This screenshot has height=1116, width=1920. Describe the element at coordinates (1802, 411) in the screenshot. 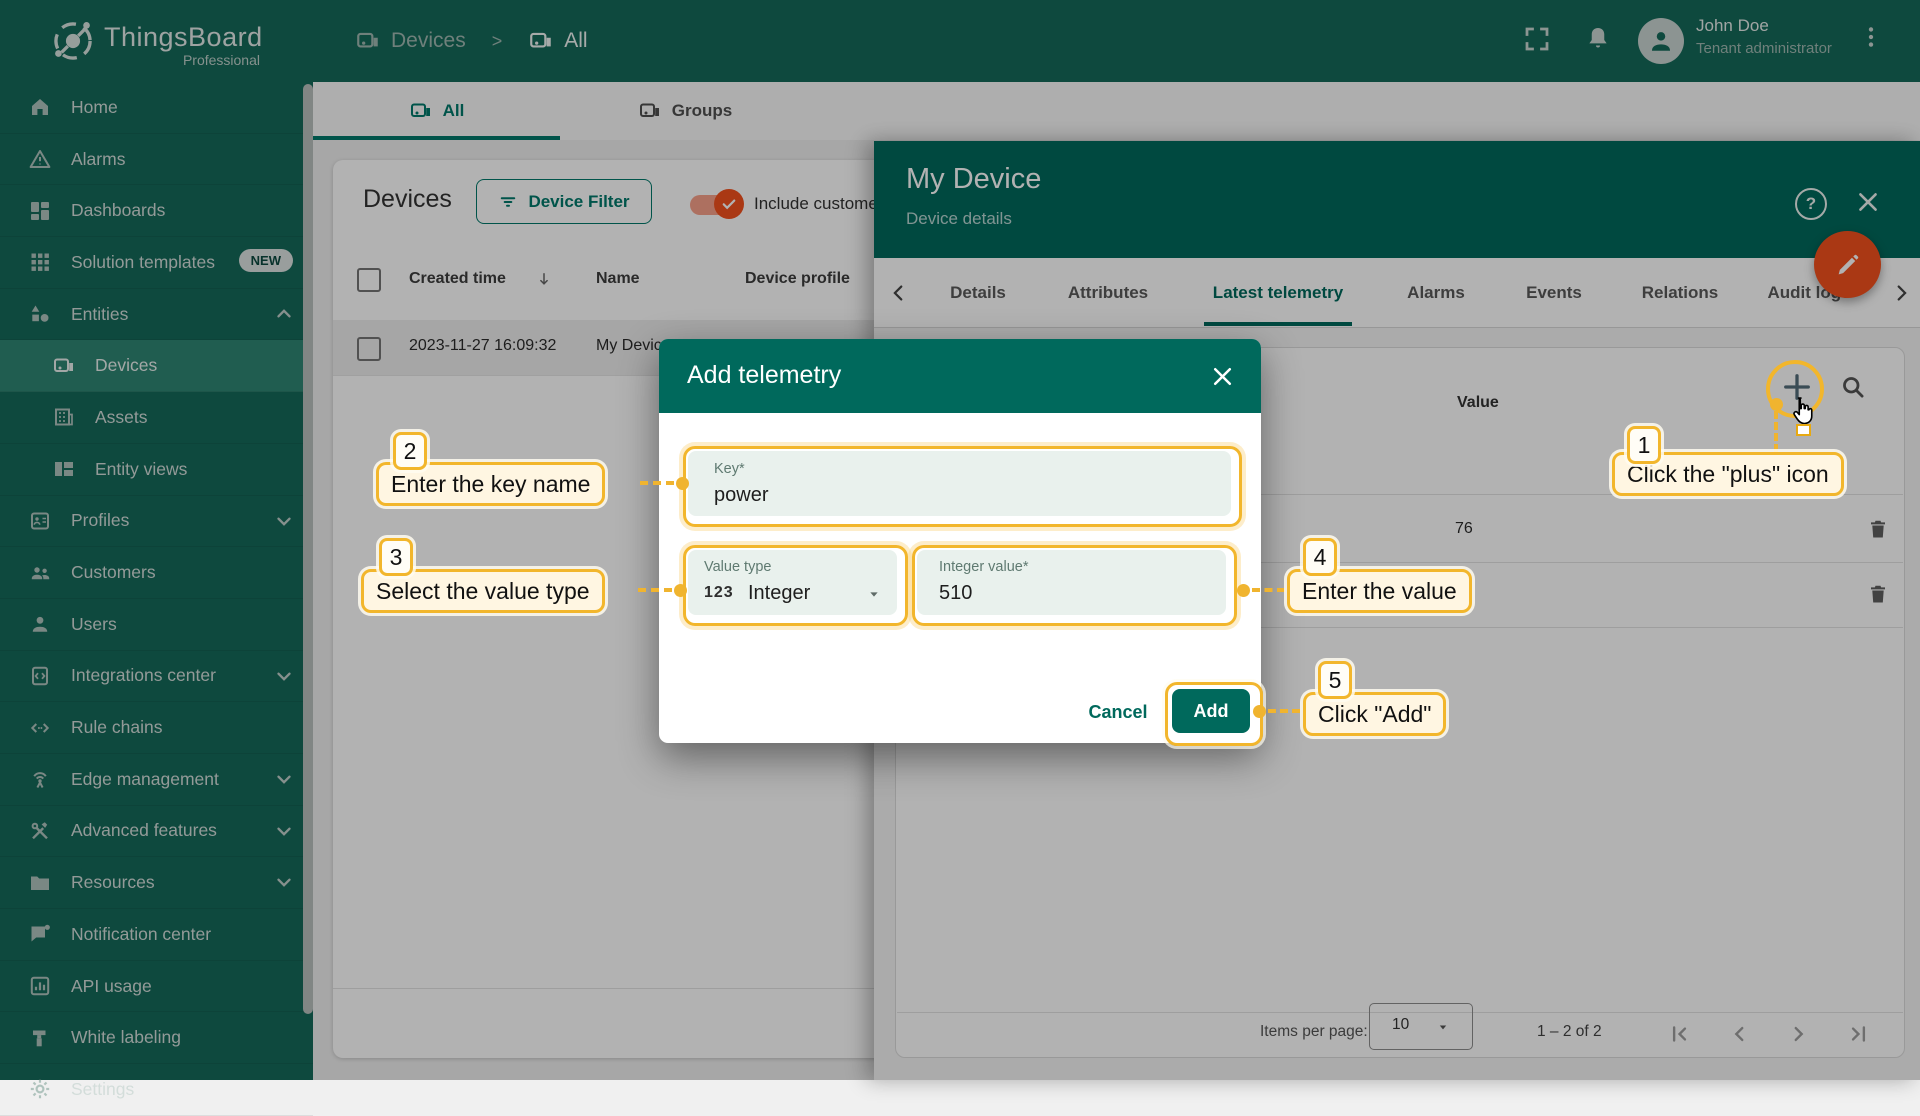

I see `hand-cursor-icon` at that location.